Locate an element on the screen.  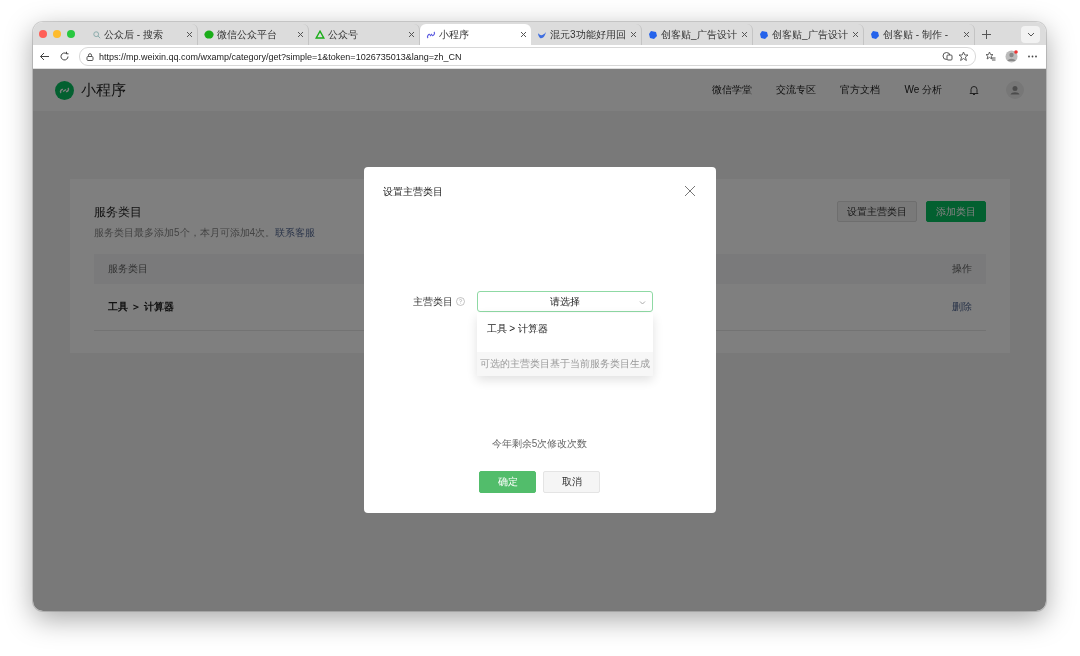
star-icon is located at coordinates (963, 56).